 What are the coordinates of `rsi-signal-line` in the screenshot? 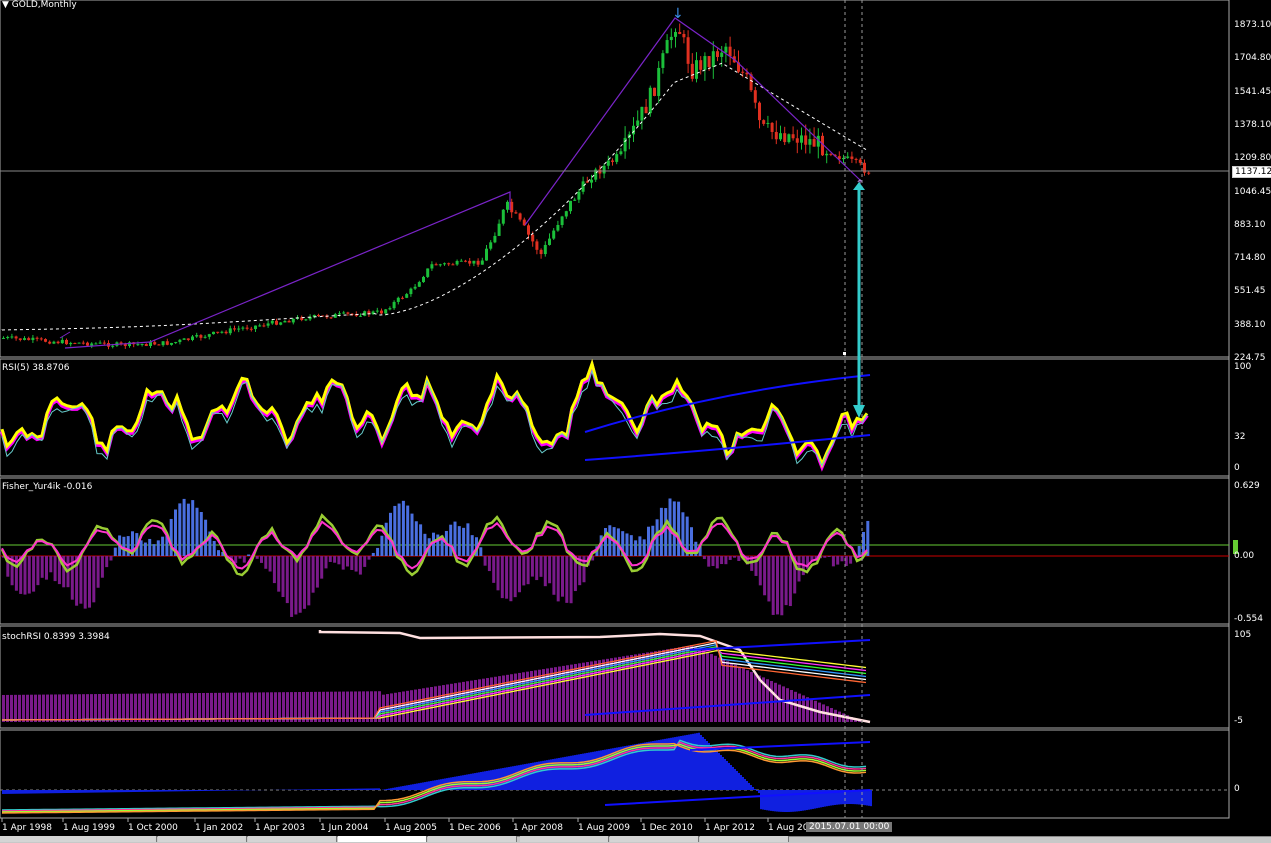 It's located at (434, 418).